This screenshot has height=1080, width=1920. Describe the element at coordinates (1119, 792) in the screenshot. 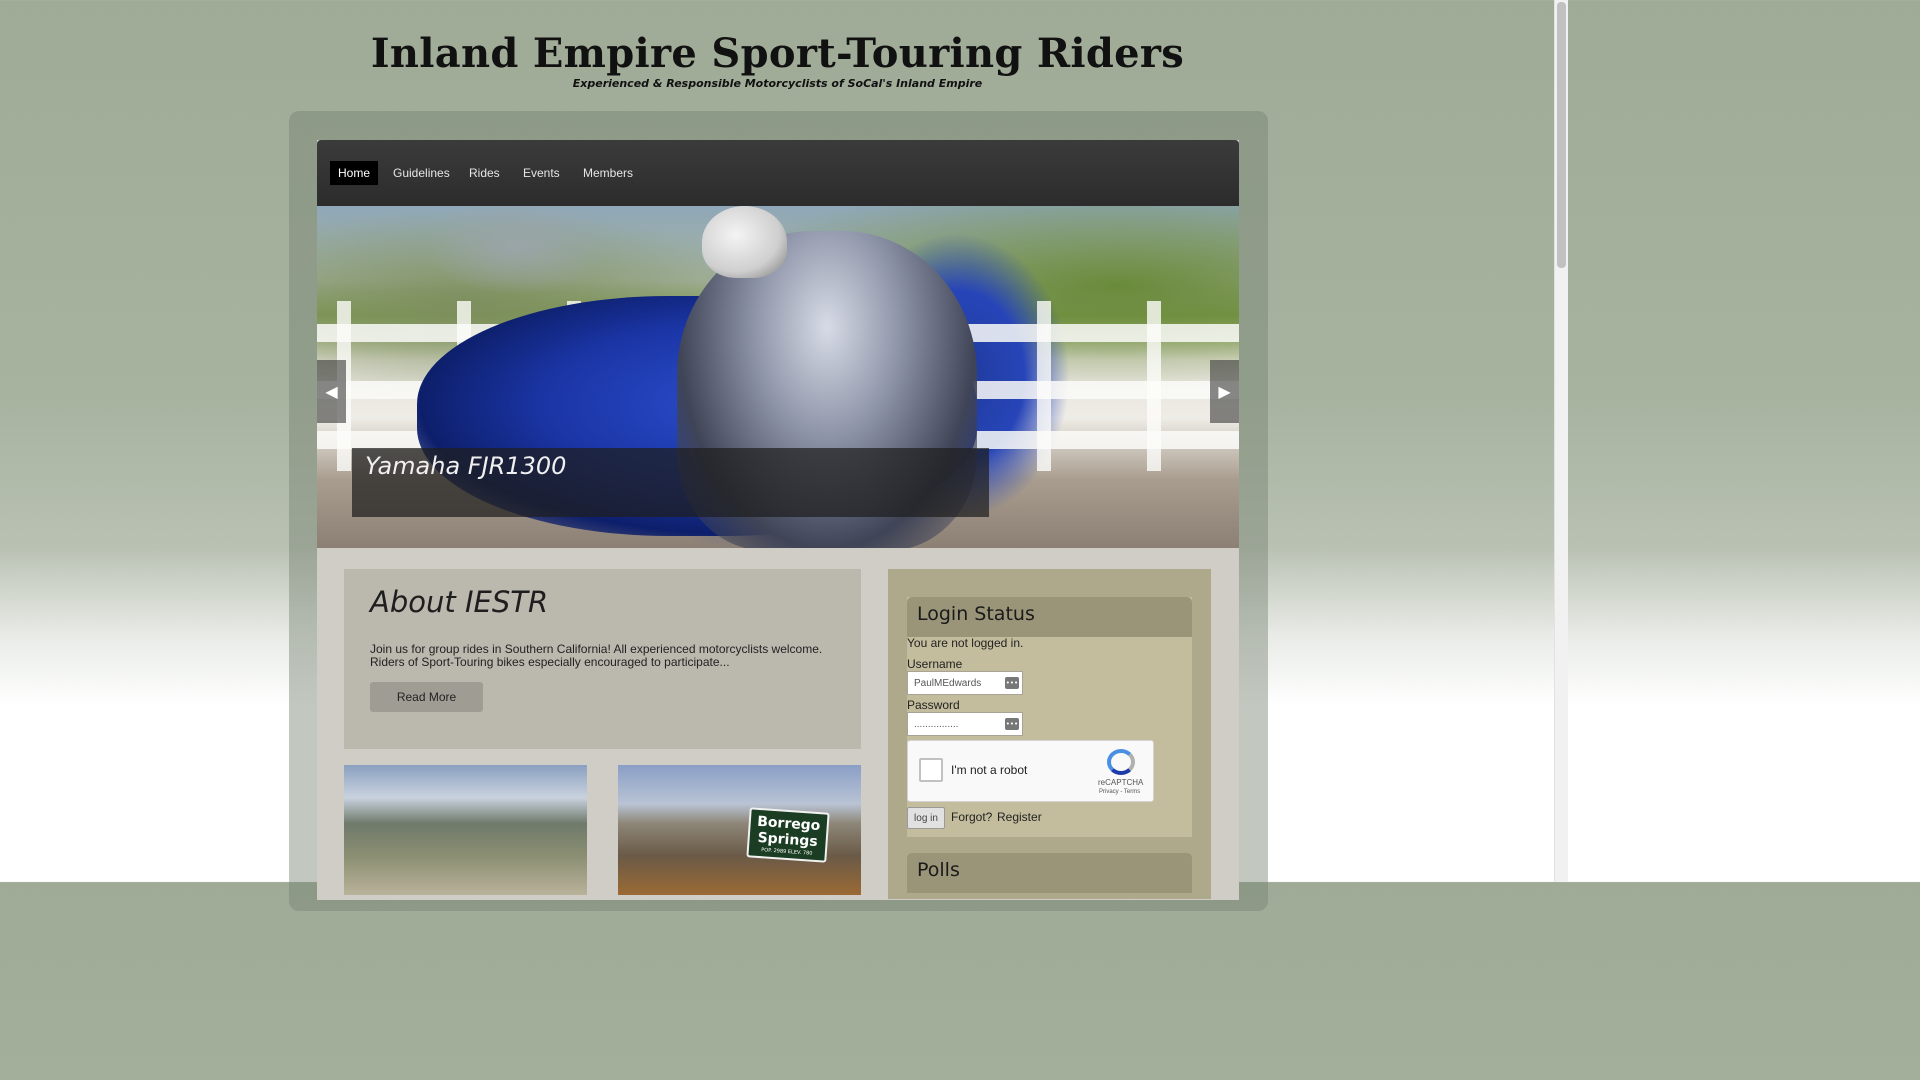

I see `recaptcha-privacy-terms-links: Privacy - Terms` at that location.